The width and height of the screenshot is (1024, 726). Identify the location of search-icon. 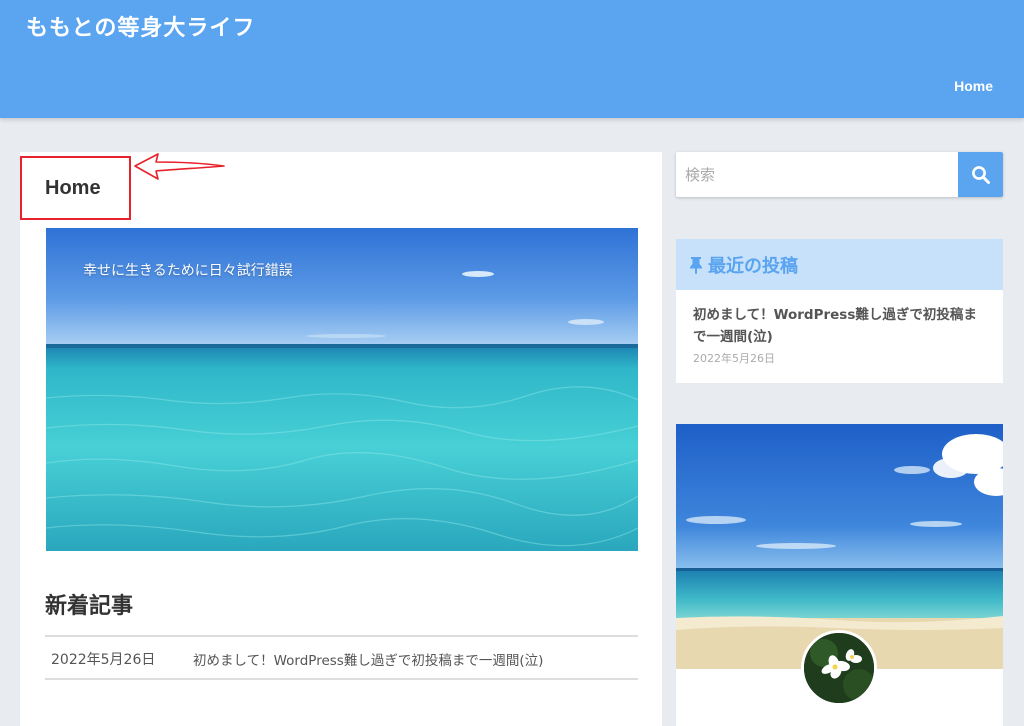
(980, 174).